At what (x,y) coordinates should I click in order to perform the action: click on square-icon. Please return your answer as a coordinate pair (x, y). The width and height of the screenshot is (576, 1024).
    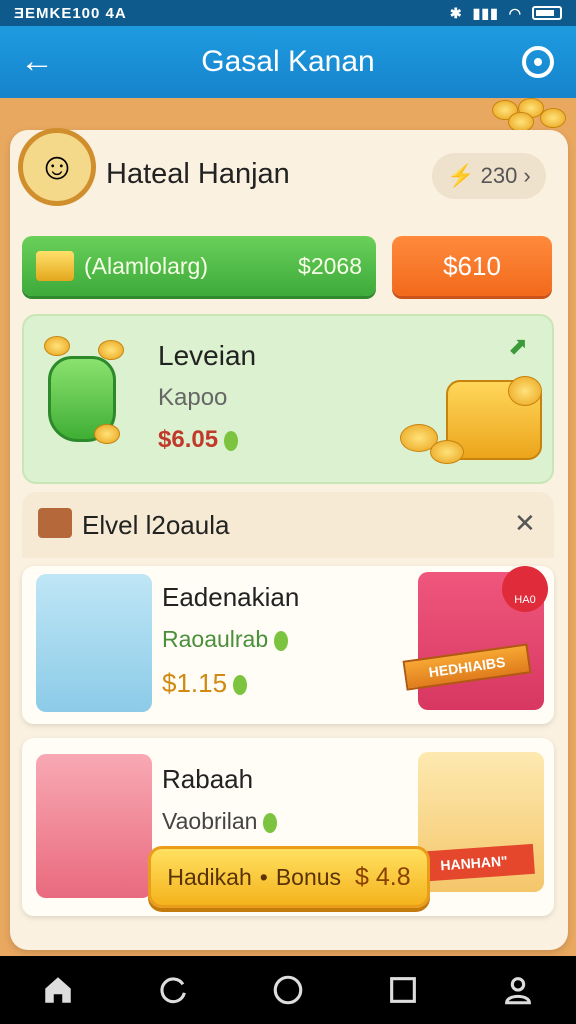
    Looking at the image, I should click on (403, 990).